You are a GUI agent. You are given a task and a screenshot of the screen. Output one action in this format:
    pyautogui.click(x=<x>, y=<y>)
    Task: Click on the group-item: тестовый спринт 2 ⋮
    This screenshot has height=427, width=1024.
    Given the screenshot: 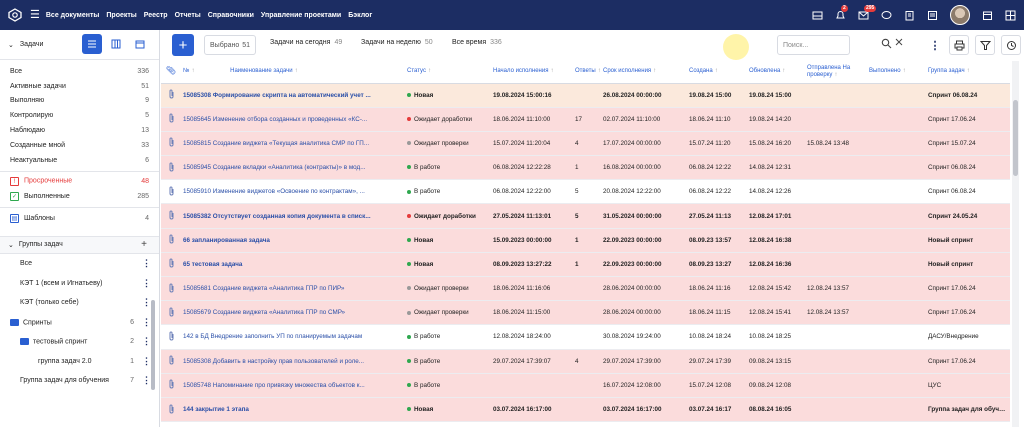 What is the action you would take?
    pyautogui.click(x=79, y=342)
    